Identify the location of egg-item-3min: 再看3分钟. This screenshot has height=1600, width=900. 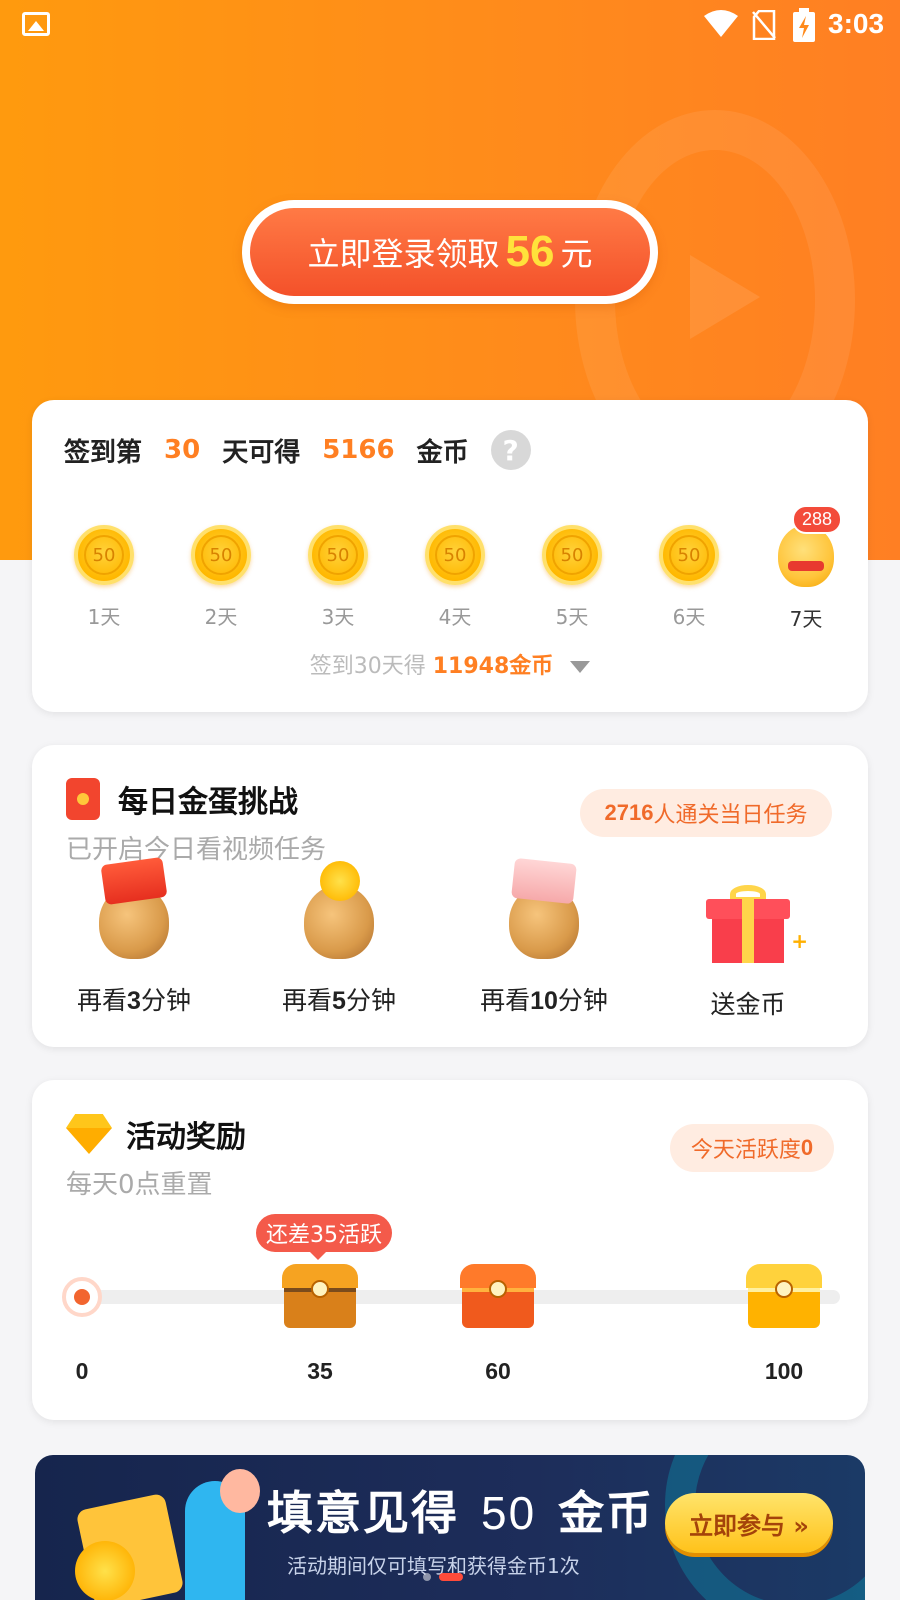
(134, 936).